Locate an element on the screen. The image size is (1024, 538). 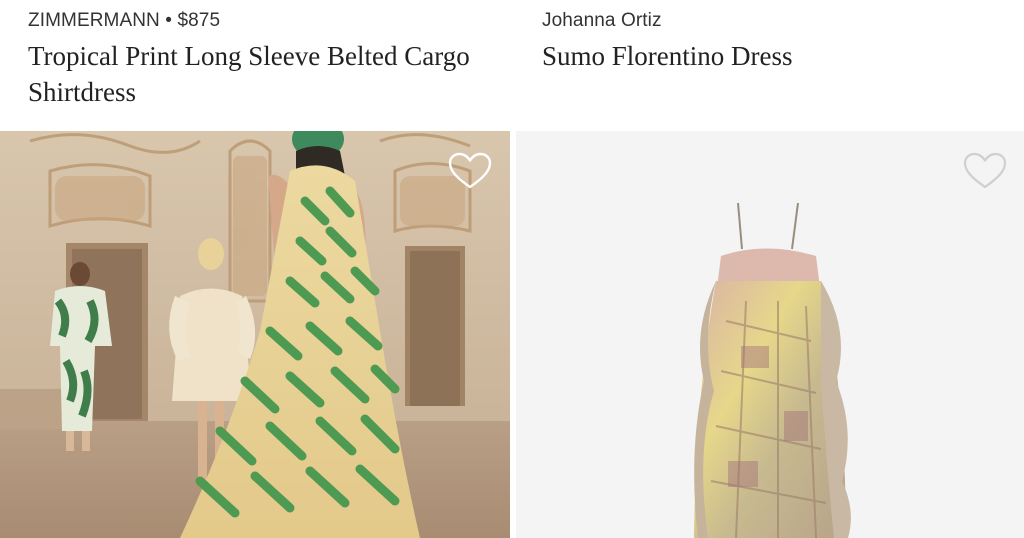
brand-name: Johanna Ortiz is located at coordinates (602, 20).